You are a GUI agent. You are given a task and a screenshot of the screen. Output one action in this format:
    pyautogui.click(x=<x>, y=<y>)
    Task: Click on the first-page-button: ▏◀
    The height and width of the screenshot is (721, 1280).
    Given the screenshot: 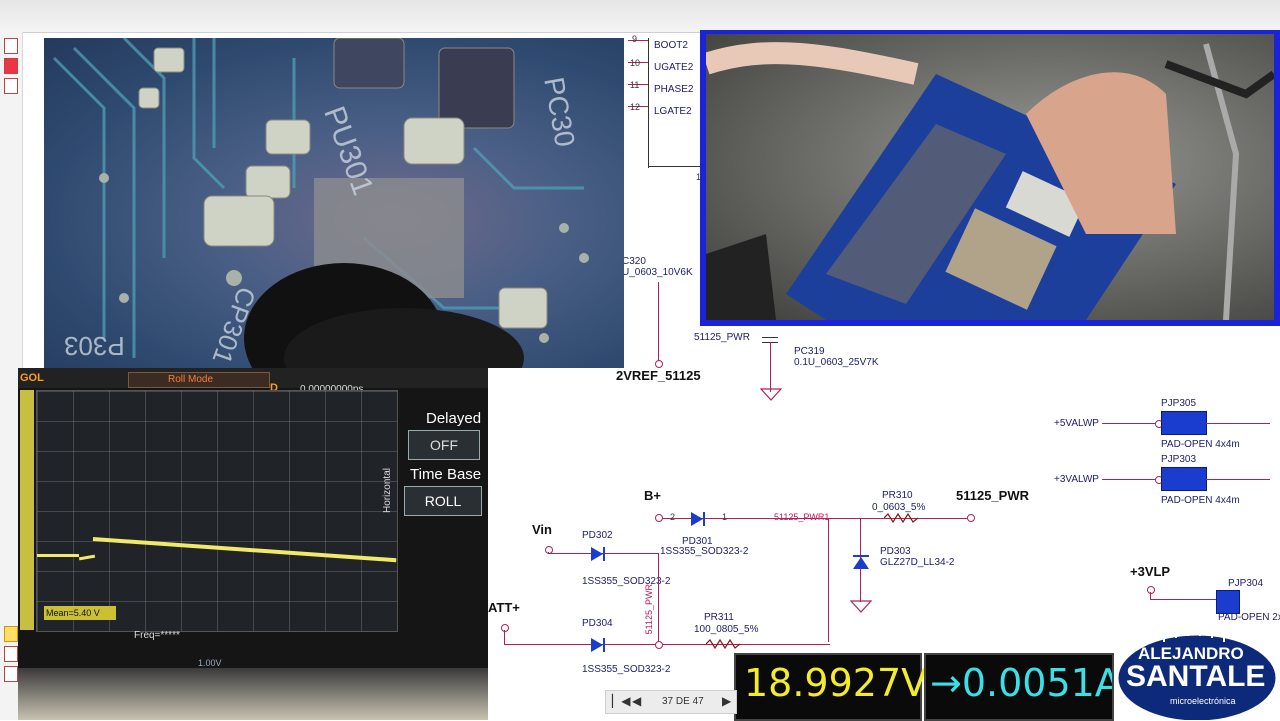 What is the action you would take?
    pyautogui.click(x=621, y=701)
    